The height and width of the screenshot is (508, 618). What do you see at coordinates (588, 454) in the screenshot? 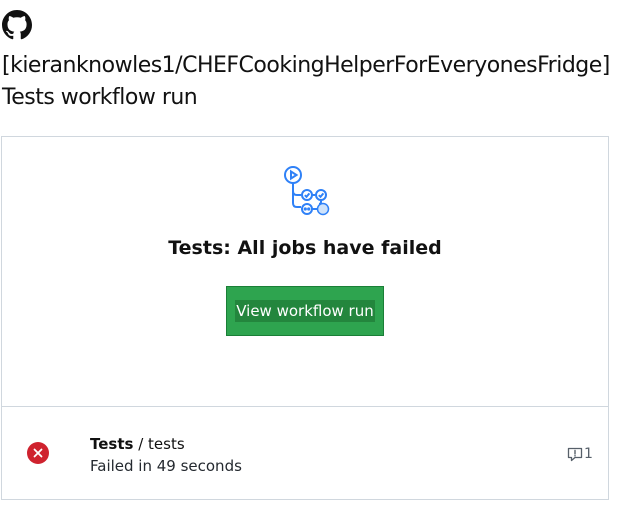
I see `annotation-count: 1` at bounding box center [588, 454].